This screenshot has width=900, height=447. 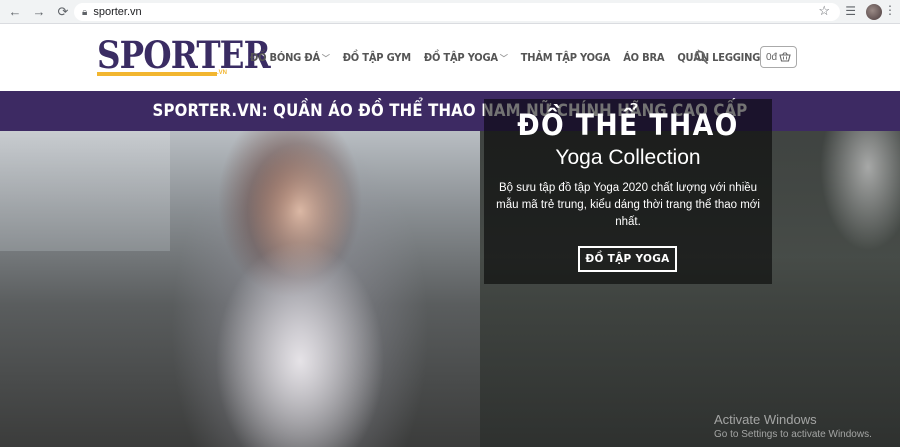 I want to click on shop-yoga-button: ĐỒ TẬP YOGA, so click(x=627, y=259).